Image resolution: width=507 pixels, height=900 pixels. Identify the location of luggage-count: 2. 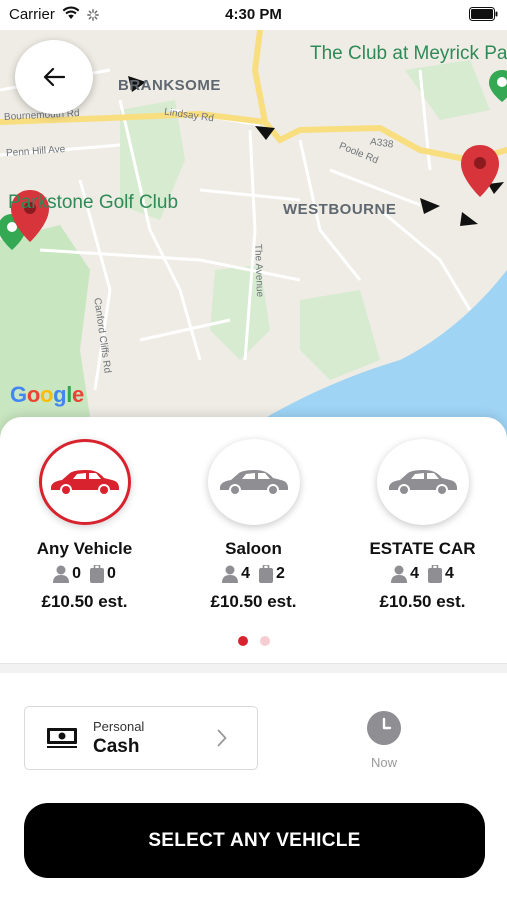
(280, 573).